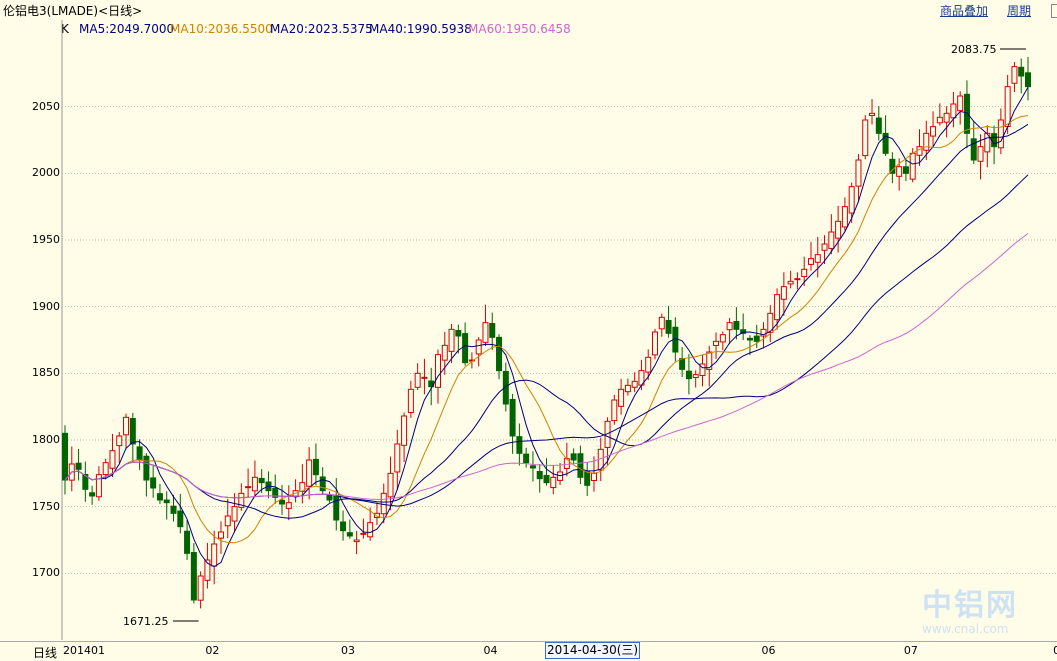 The width and height of the screenshot is (1057, 661). Describe the element at coordinates (146, 621) in the screenshot. I see `low-annotation: 1671.25` at that location.